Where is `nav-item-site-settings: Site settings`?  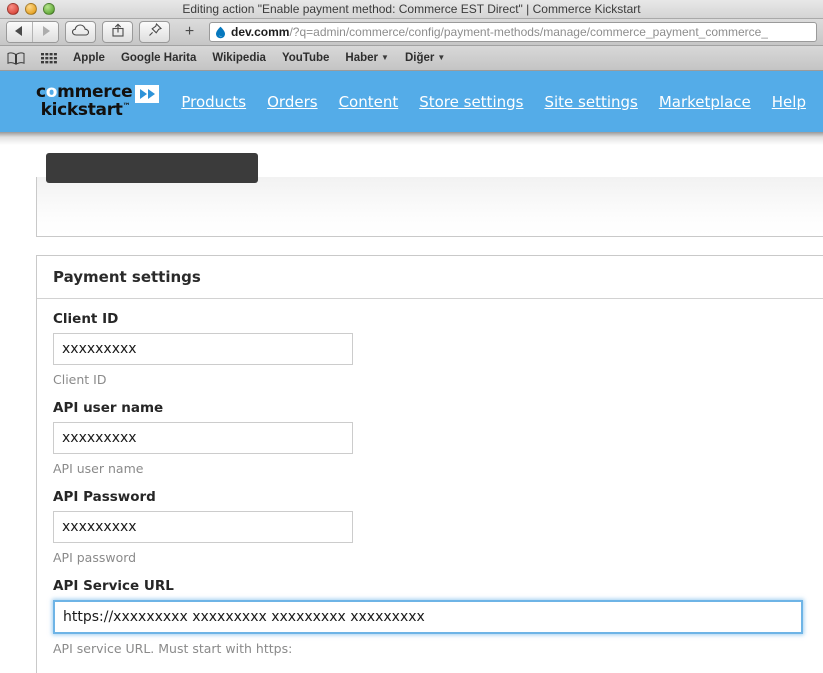
nav-item-site-settings: Site settings is located at coordinates (590, 102).